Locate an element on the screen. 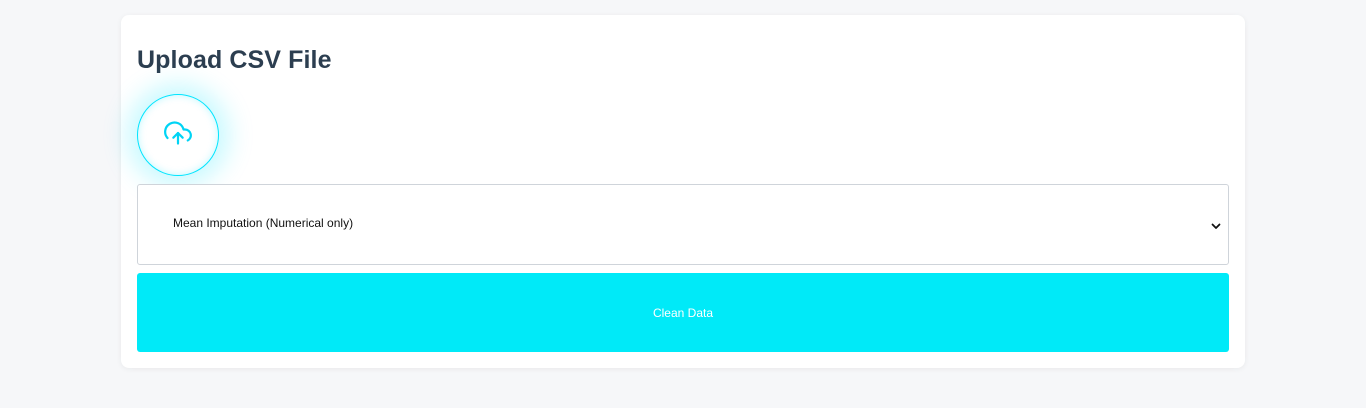 The height and width of the screenshot is (408, 1366). imputation-selected-value: Mean Imputation (Numerical only) is located at coordinates (263, 223).